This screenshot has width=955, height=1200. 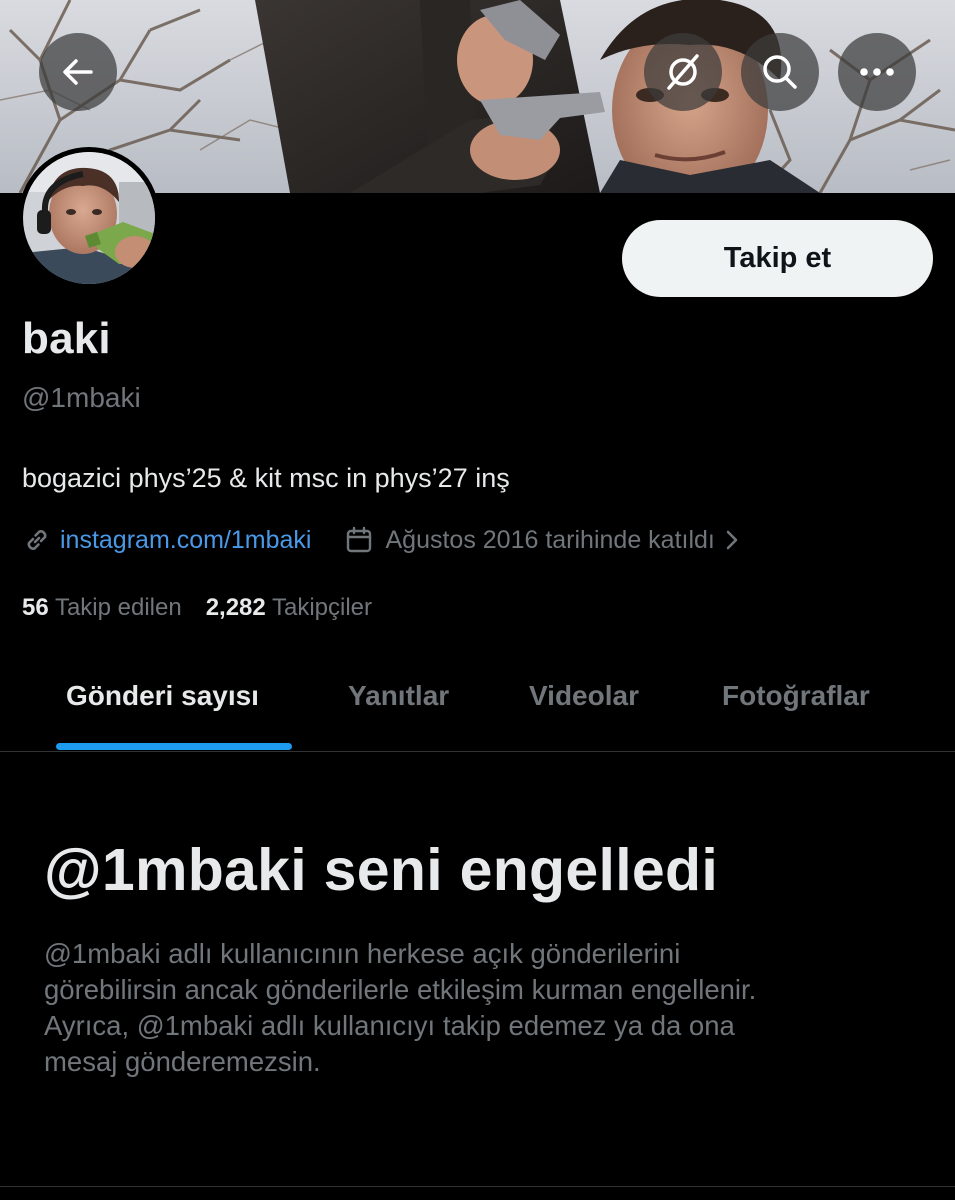 What do you see at coordinates (398, 696) in the screenshot?
I see `tab-replies: Yanıtlar` at bounding box center [398, 696].